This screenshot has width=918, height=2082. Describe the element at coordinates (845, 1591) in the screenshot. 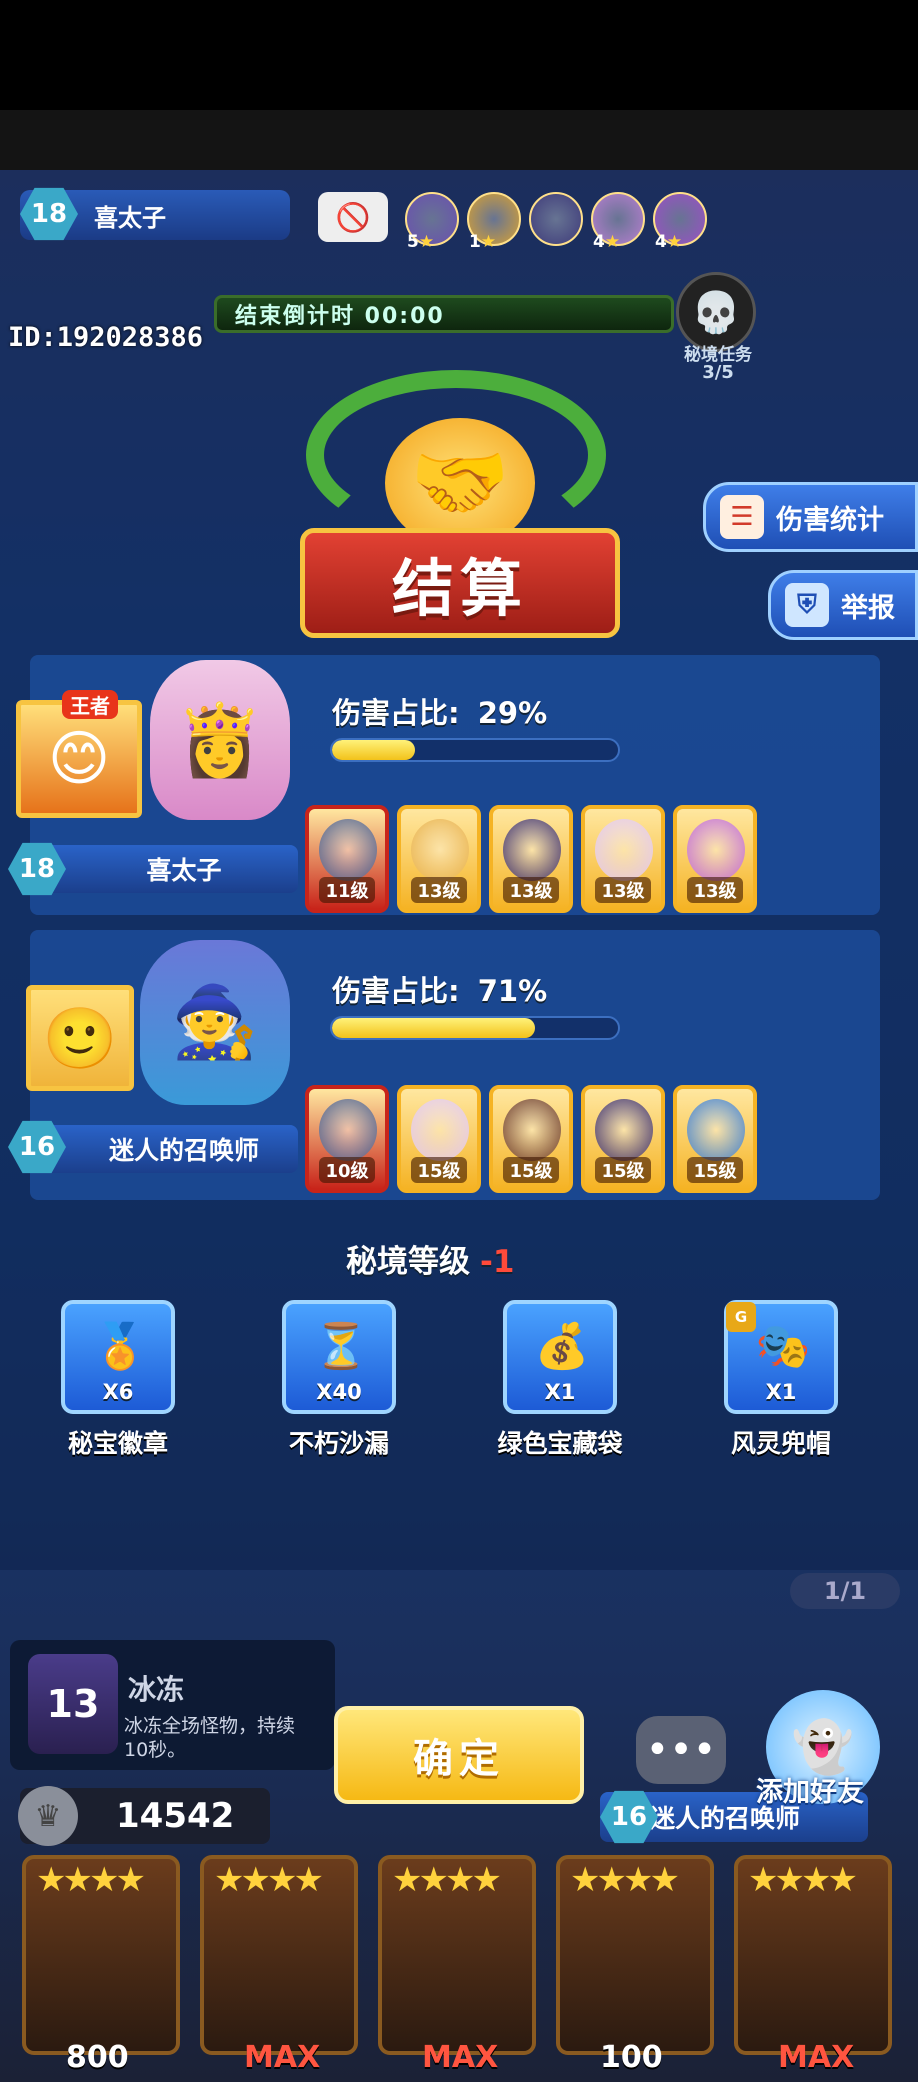

I see `wave-indicator: 1/1` at that location.